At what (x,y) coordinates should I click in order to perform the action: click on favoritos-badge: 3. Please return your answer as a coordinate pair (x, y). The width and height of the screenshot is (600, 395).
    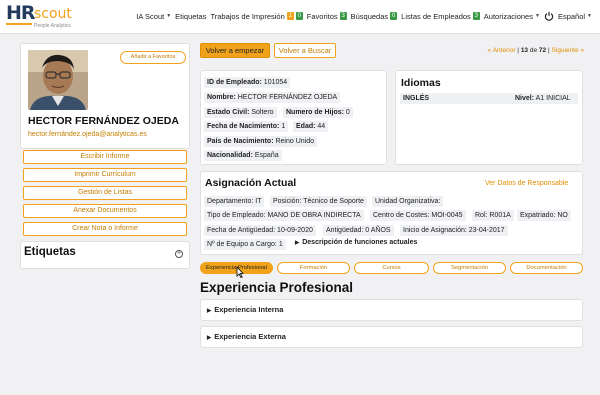
    Looking at the image, I should click on (343, 16).